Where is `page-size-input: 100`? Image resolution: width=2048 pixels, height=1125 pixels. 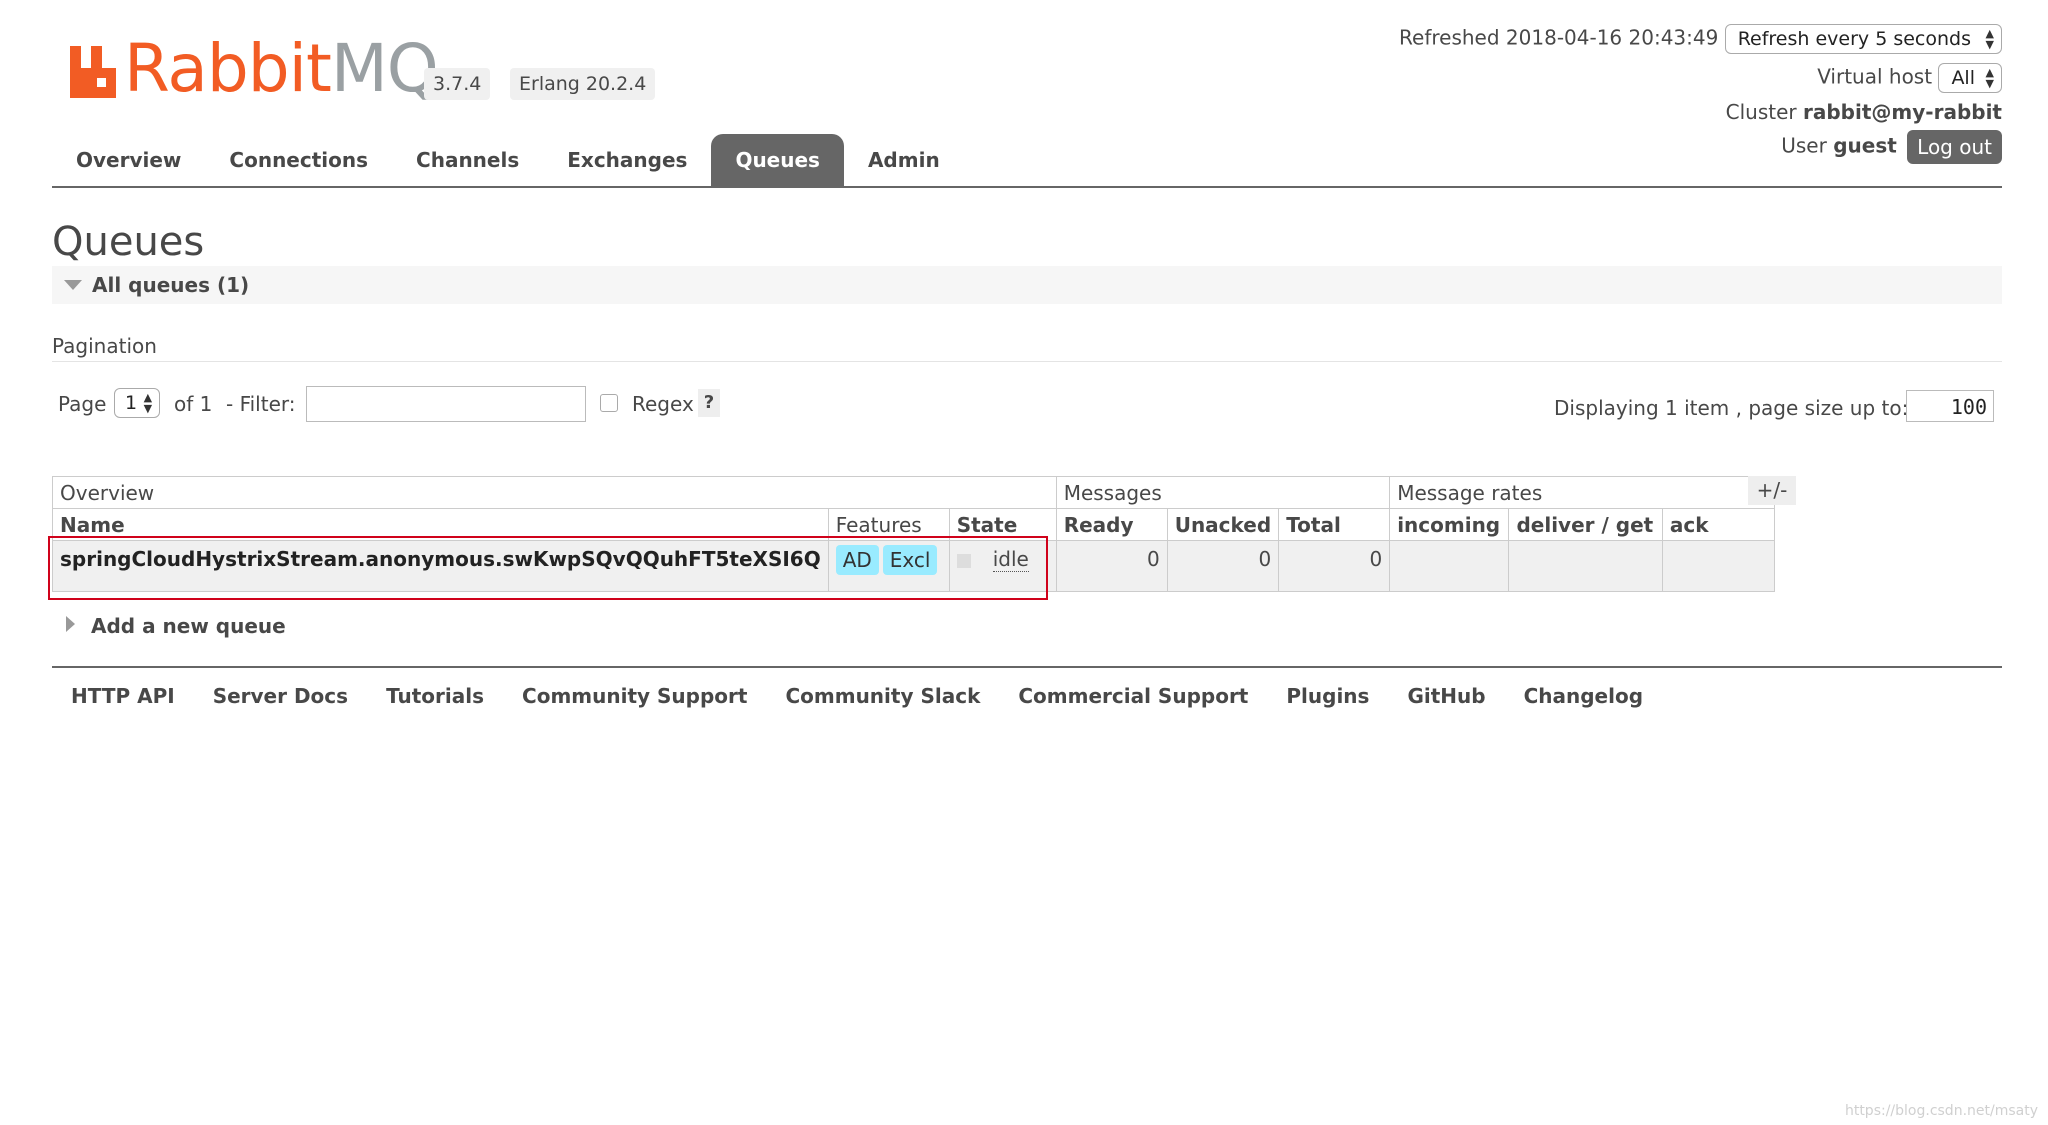 page-size-input: 100 is located at coordinates (1950, 406).